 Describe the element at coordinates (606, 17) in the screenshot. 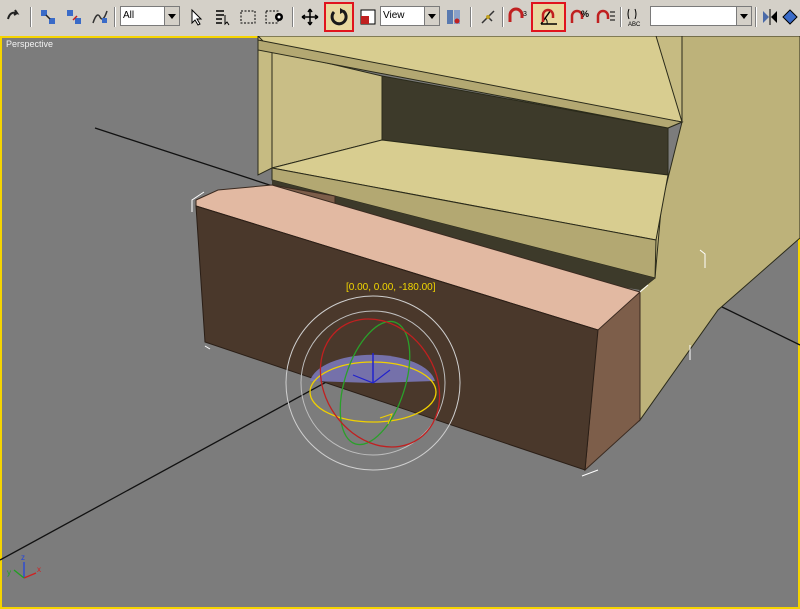

I see `spinner-snap-icon` at that location.